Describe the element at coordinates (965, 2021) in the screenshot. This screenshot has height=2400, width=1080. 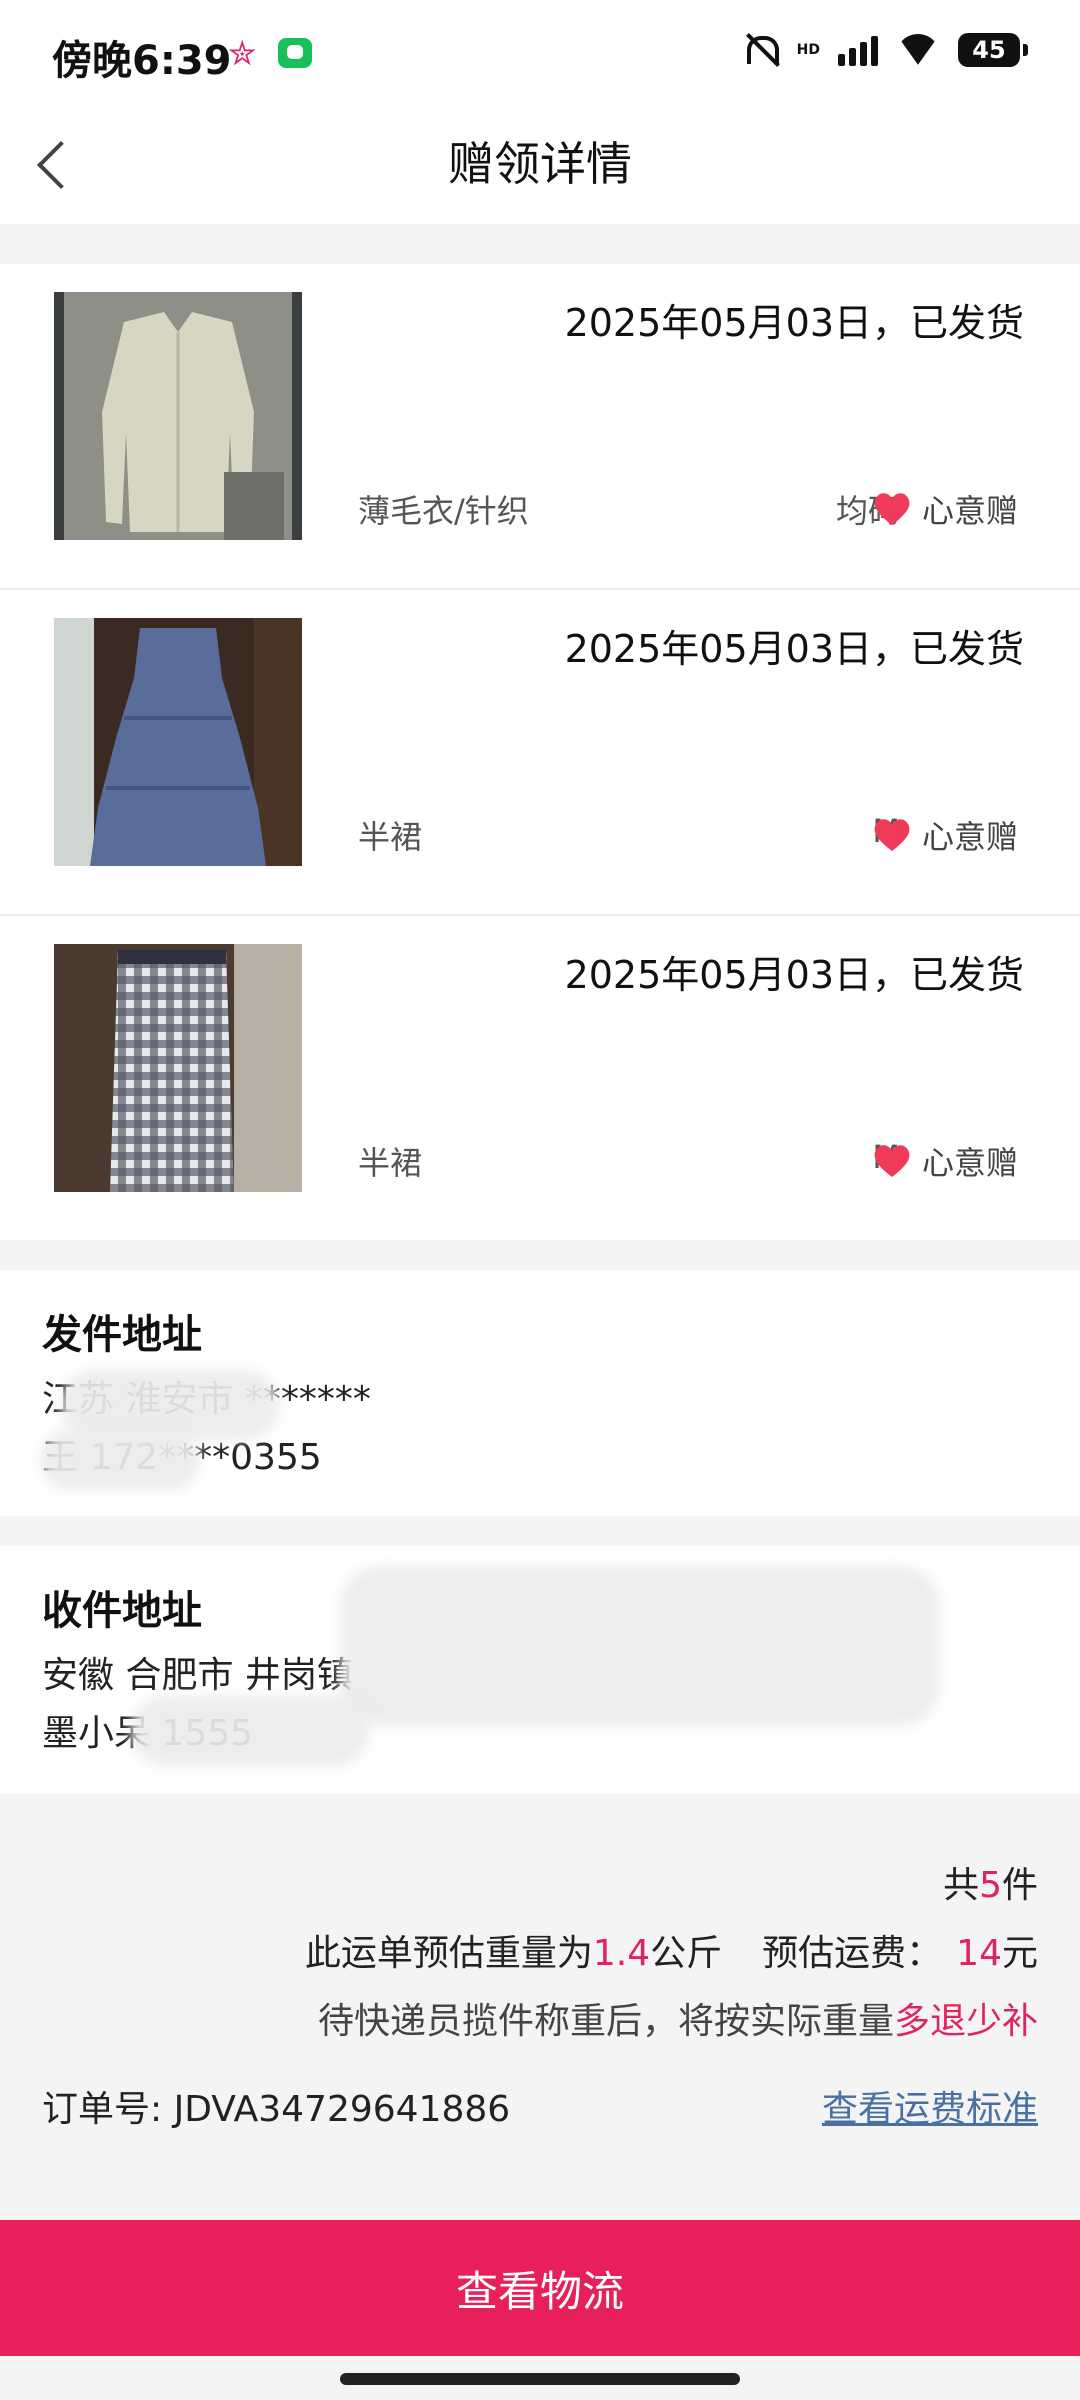
I see `refund-note: 多退少补` at that location.